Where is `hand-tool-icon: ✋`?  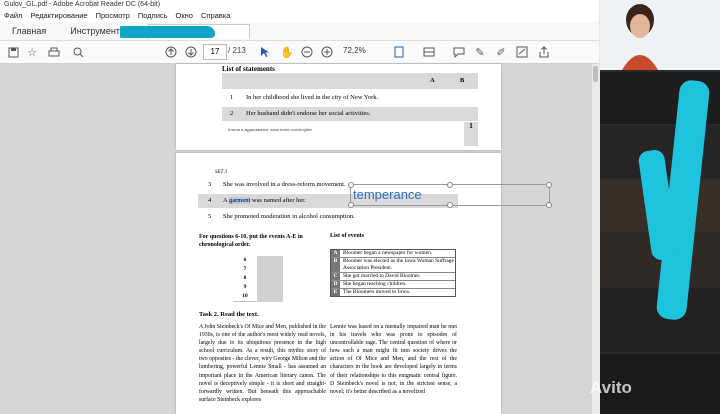 hand-tool-icon: ✋ is located at coordinates (287, 52).